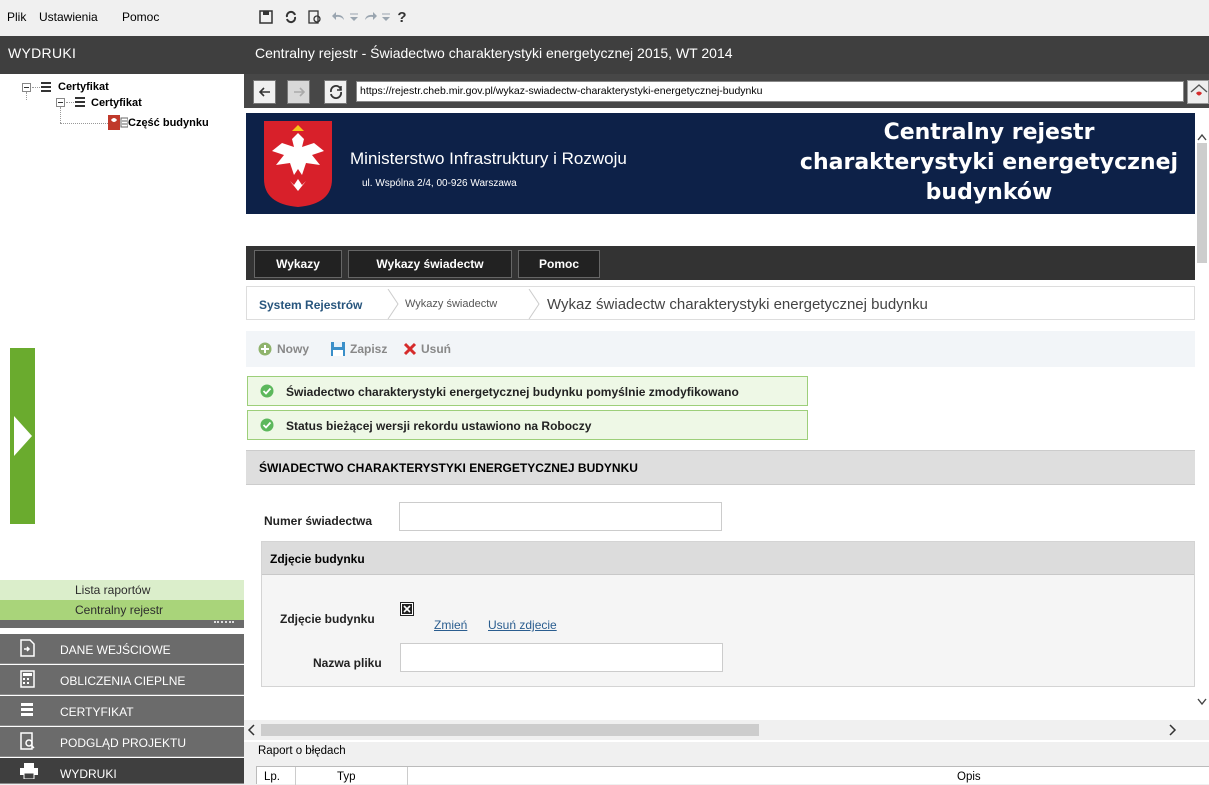 This screenshot has width=1209, height=785. What do you see at coordinates (251, 730) in the screenshot?
I see `scroll-left-icon` at bounding box center [251, 730].